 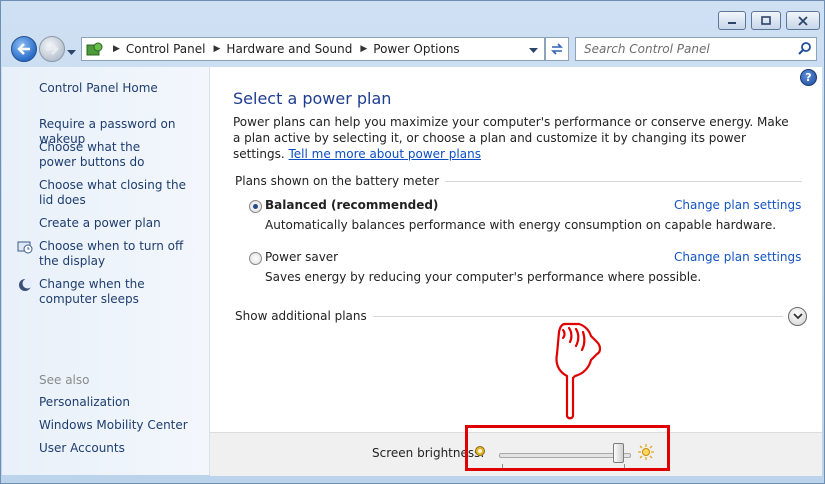 What do you see at coordinates (686, 49) in the screenshot?
I see `search-input` at bounding box center [686, 49].